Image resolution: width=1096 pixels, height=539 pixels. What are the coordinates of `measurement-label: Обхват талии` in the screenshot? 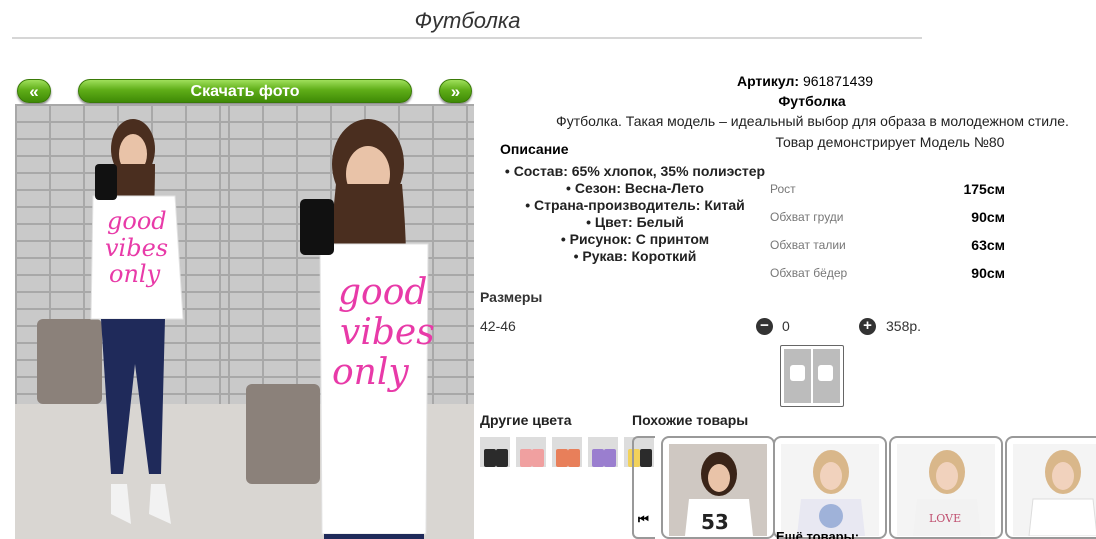 It's located at (808, 245).